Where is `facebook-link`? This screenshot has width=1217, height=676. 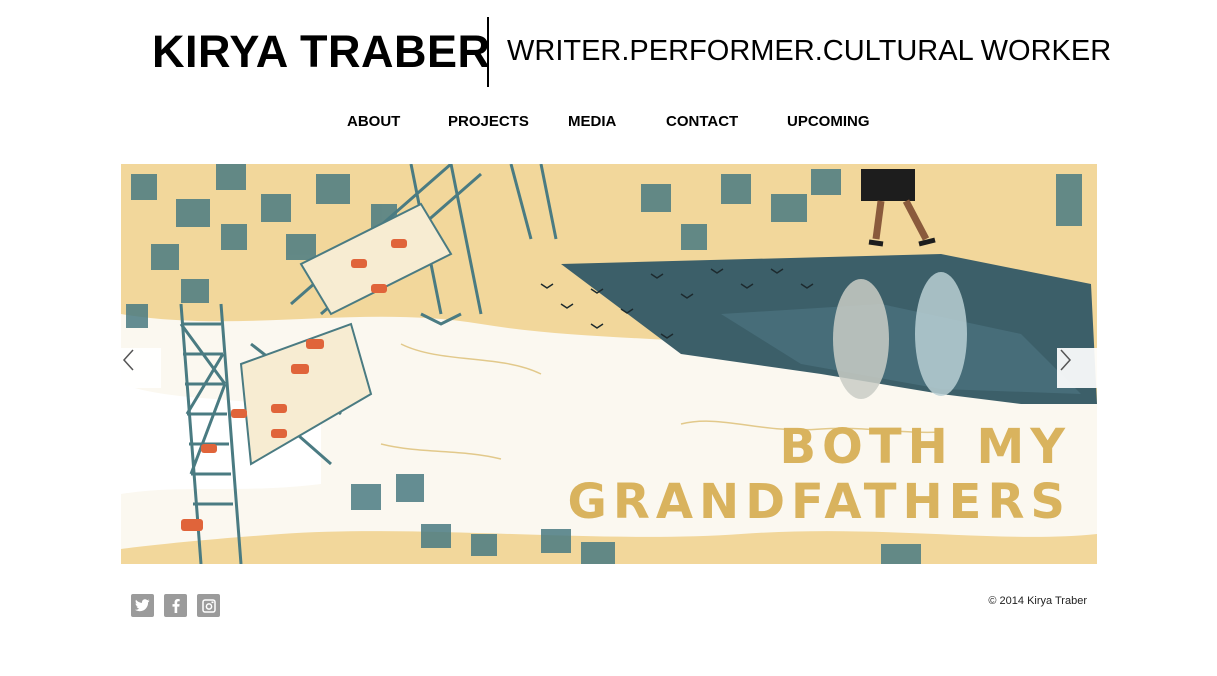 facebook-link is located at coordinates (175, 605).